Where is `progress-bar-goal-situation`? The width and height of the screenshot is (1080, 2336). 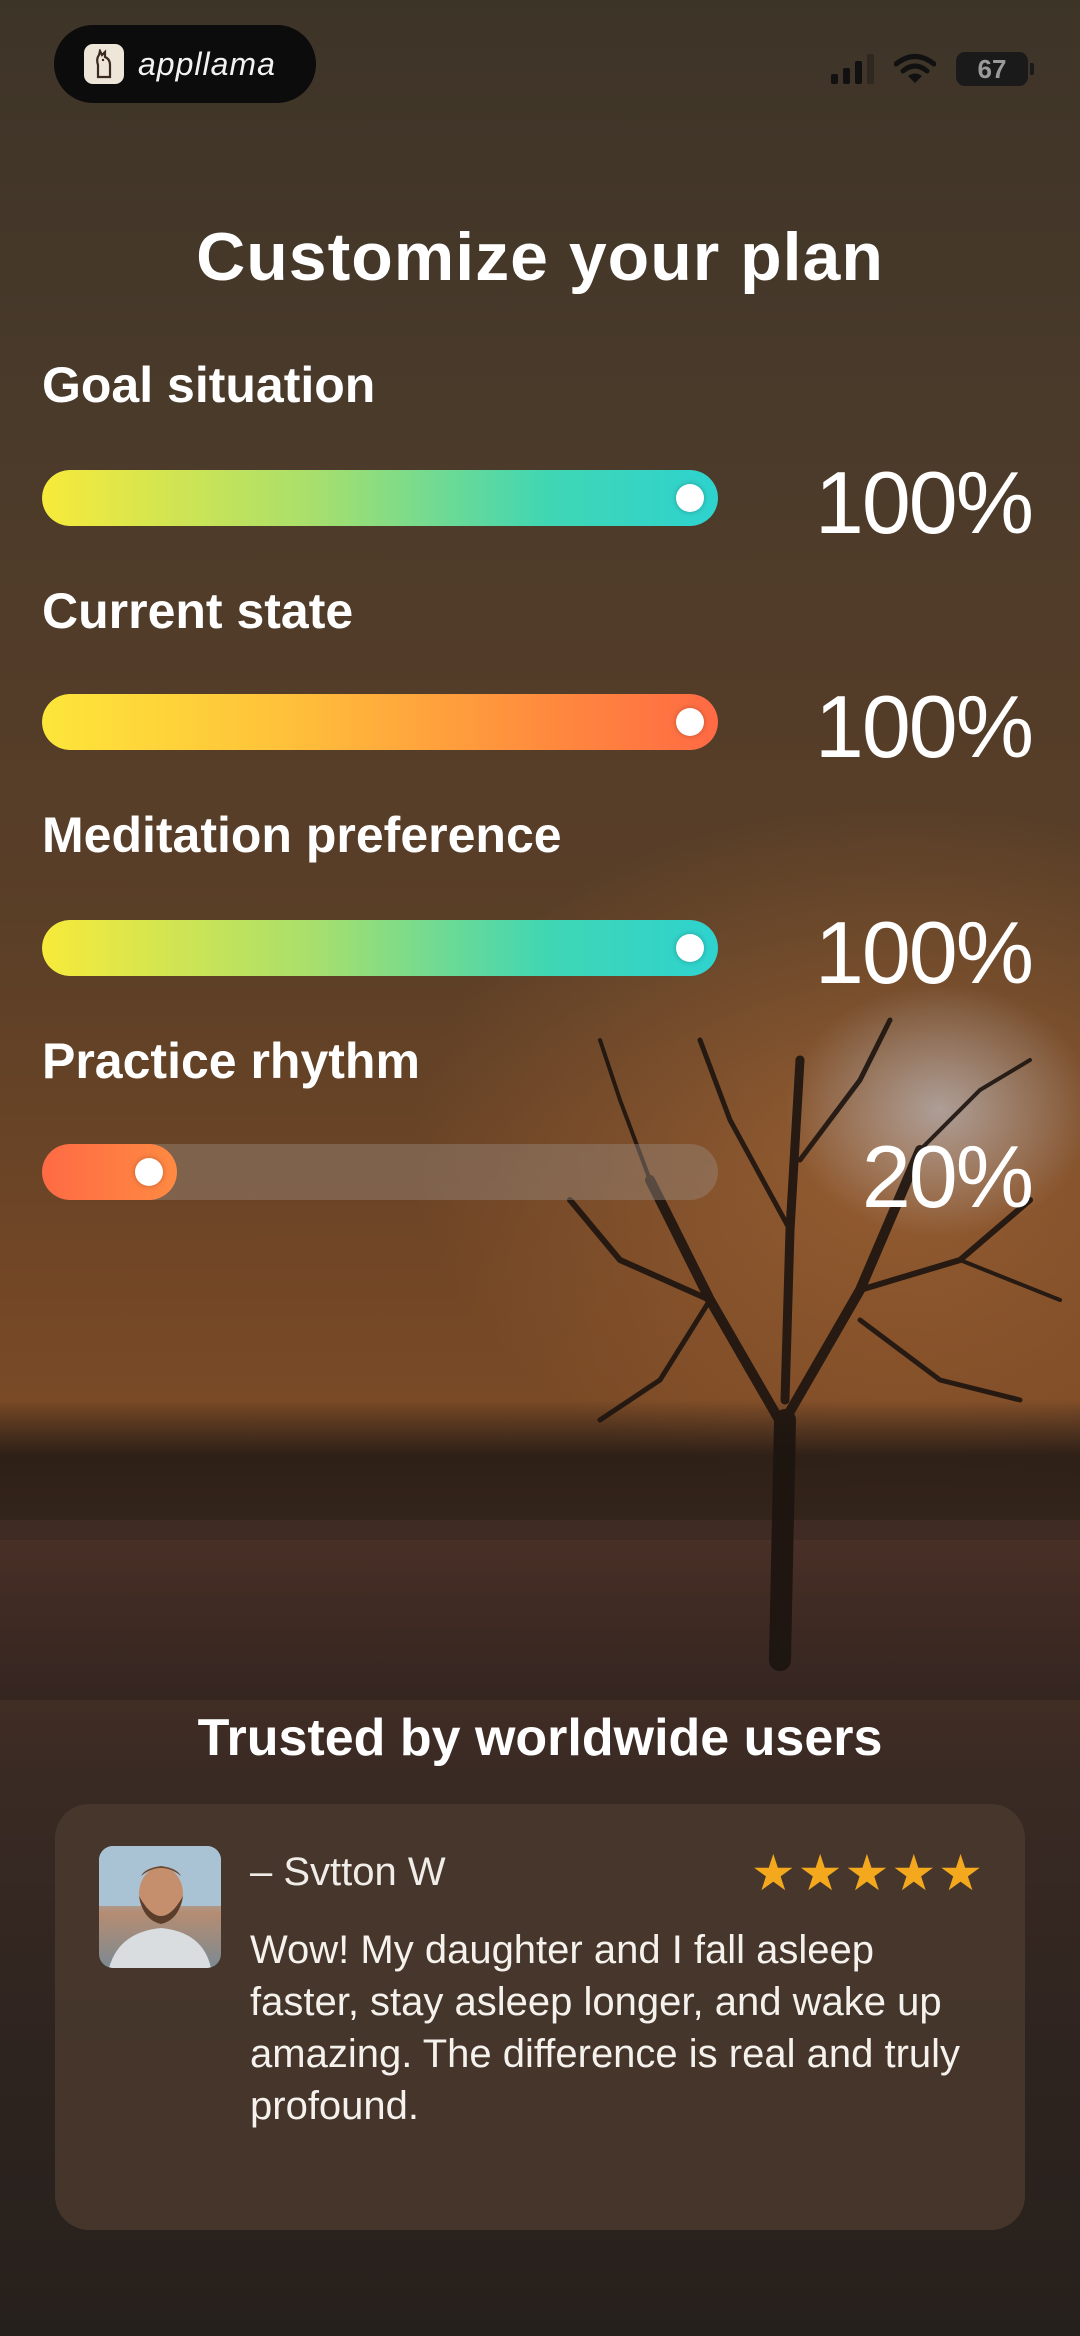 progress-bar-goal-situation is located at coordinates (380, 498).